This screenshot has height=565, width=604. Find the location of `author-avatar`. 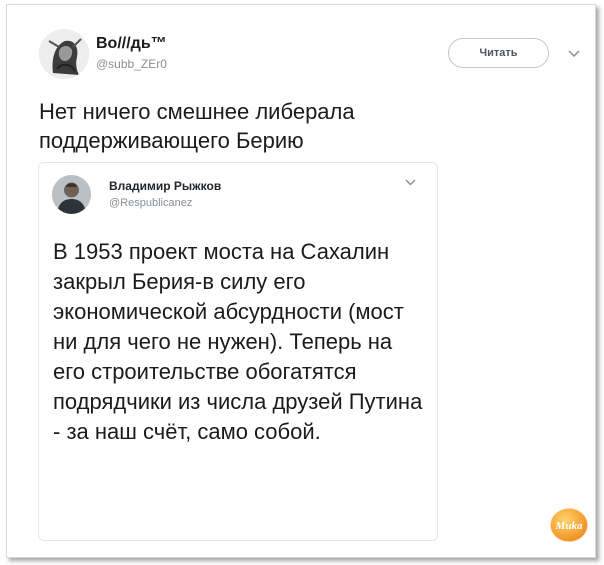

author-avatar is located at coordinates (64, 54).